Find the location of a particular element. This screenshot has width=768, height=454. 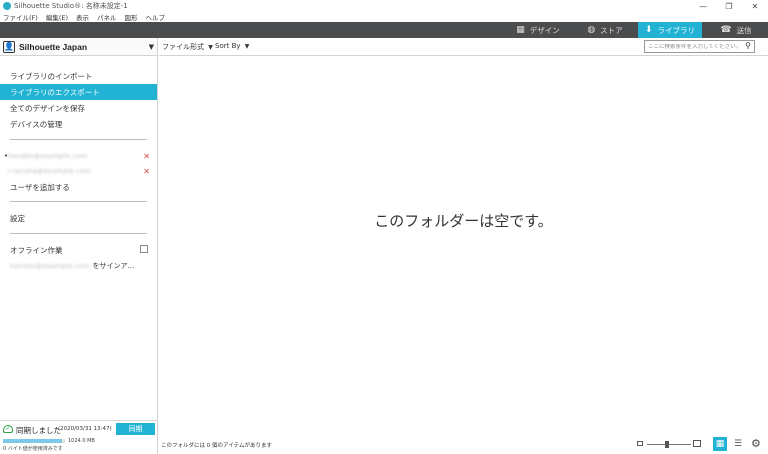

search-icon: ⚲ is located at coordinates (748, 45).